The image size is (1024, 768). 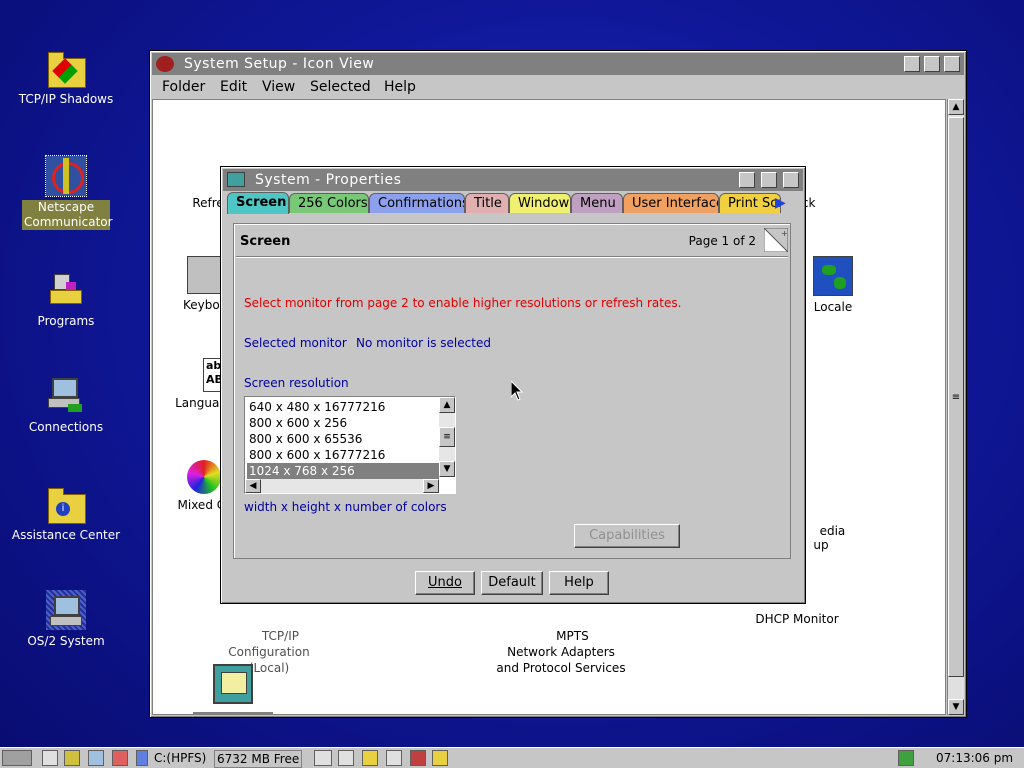 What do you see at coordinates (295, 343) in the screenshot?
I see `selected-monitor-label: Selected monitor` at bounding box center [295, 343].